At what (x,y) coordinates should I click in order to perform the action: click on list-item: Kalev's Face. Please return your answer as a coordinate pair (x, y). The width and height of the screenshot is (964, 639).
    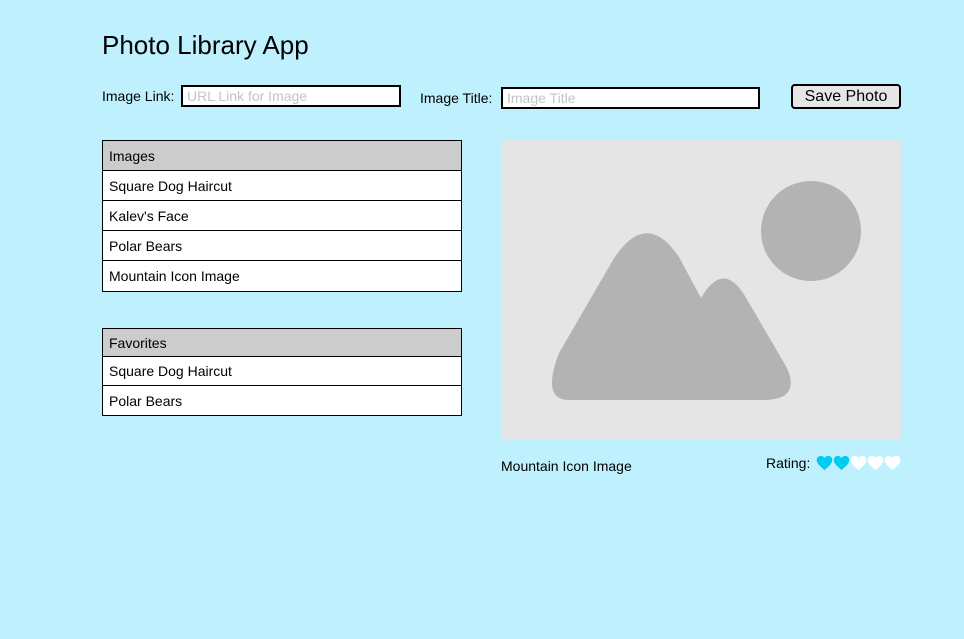
    Looking at the image, I should click on (282, 216).